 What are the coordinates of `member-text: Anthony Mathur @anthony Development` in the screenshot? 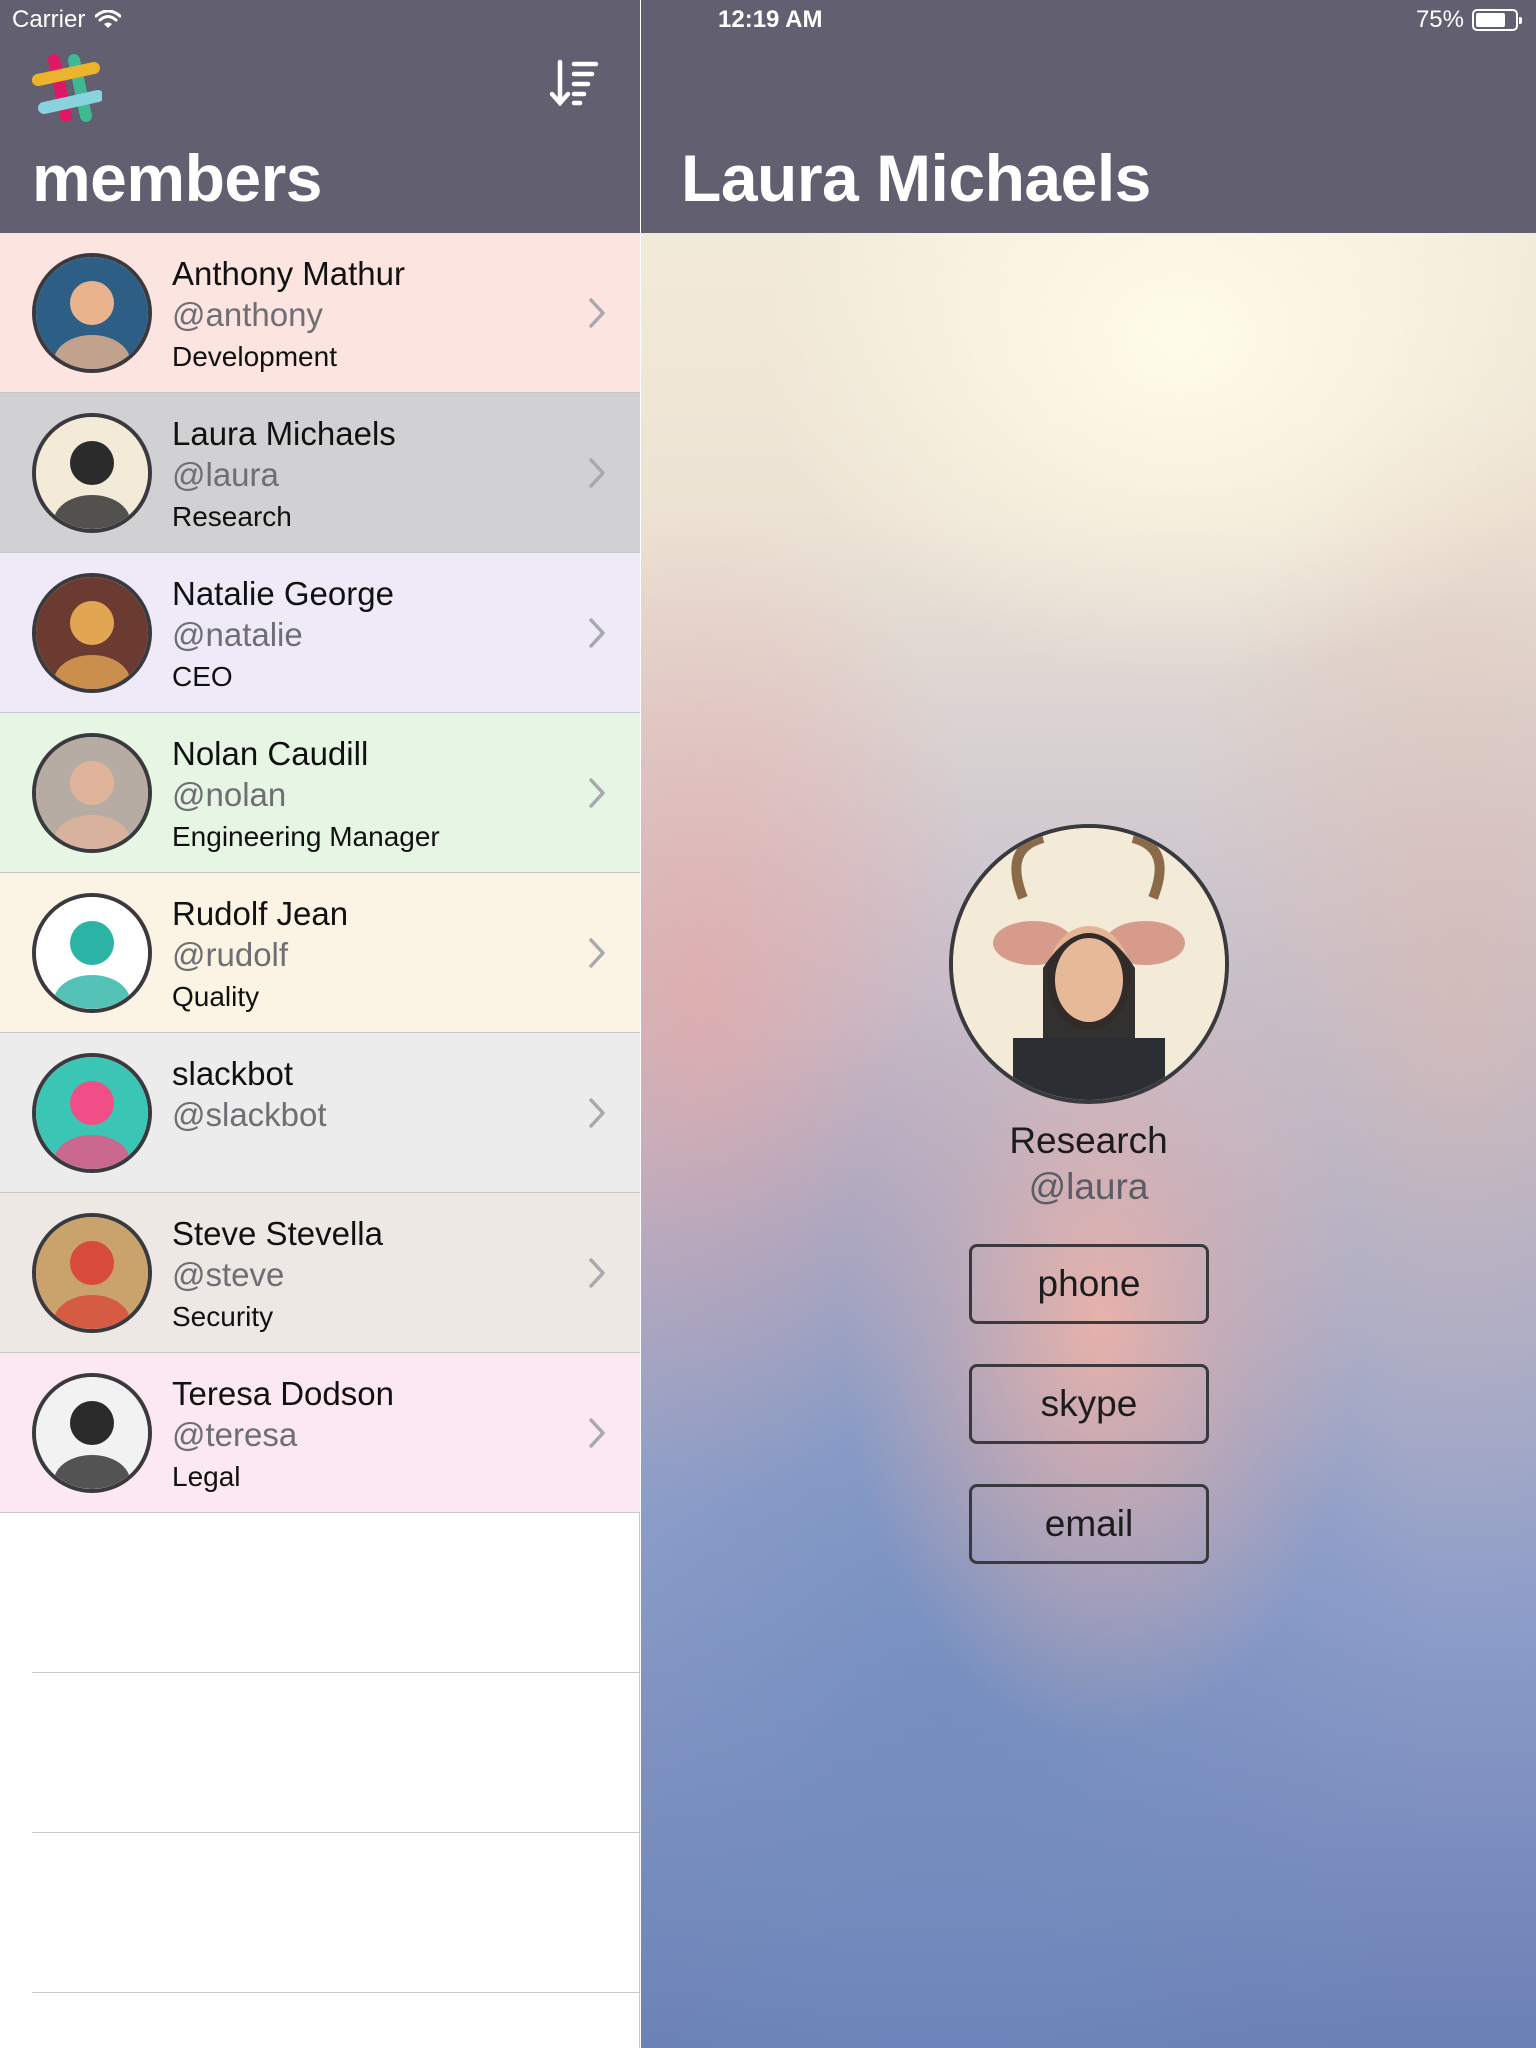 It's located at (288, 316).